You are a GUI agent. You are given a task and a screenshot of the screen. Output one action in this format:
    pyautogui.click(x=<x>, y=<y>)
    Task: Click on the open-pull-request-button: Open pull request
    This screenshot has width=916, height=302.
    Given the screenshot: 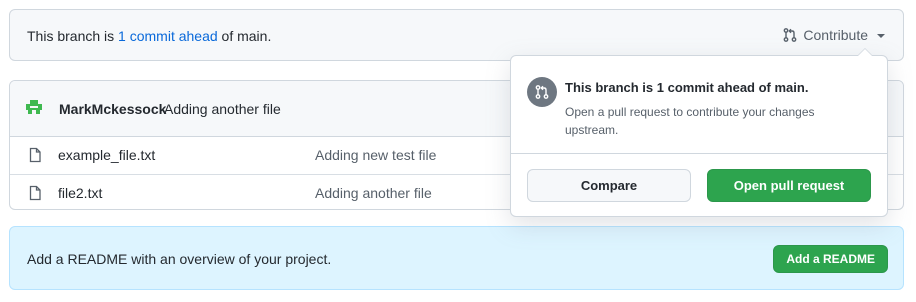 What is the action you would take?
    pyautogui.click(x=789, y=185)
    